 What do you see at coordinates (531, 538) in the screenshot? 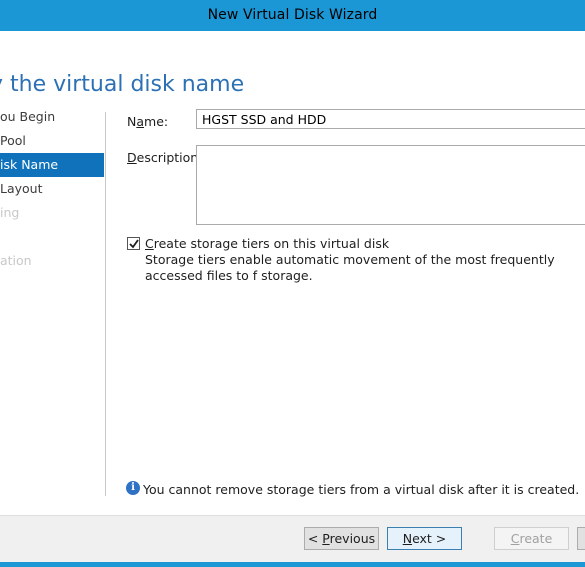
I see `create-button: Create` at bounding box center [531, 538].